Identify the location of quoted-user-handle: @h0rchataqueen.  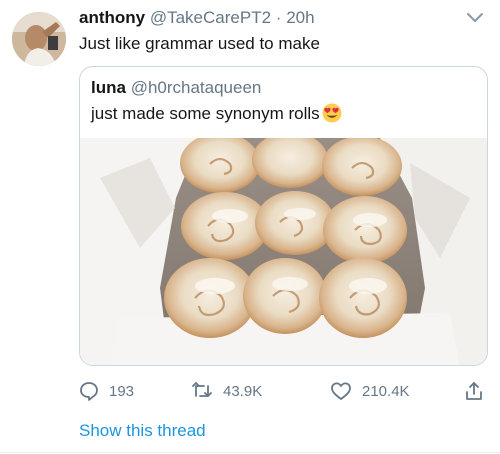
(196, 87).